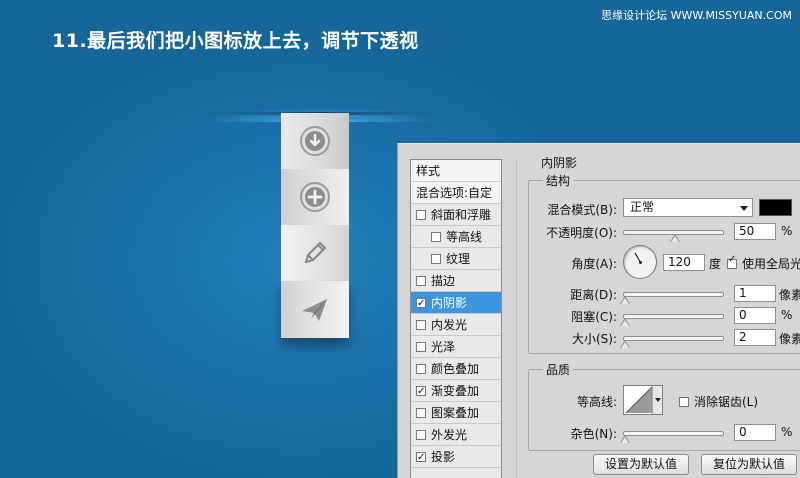 The width and height of the screenshot is (800, 478). Describe the element at coordinates (516, 318) in the screenshot. I see `panel-divider` at that location.